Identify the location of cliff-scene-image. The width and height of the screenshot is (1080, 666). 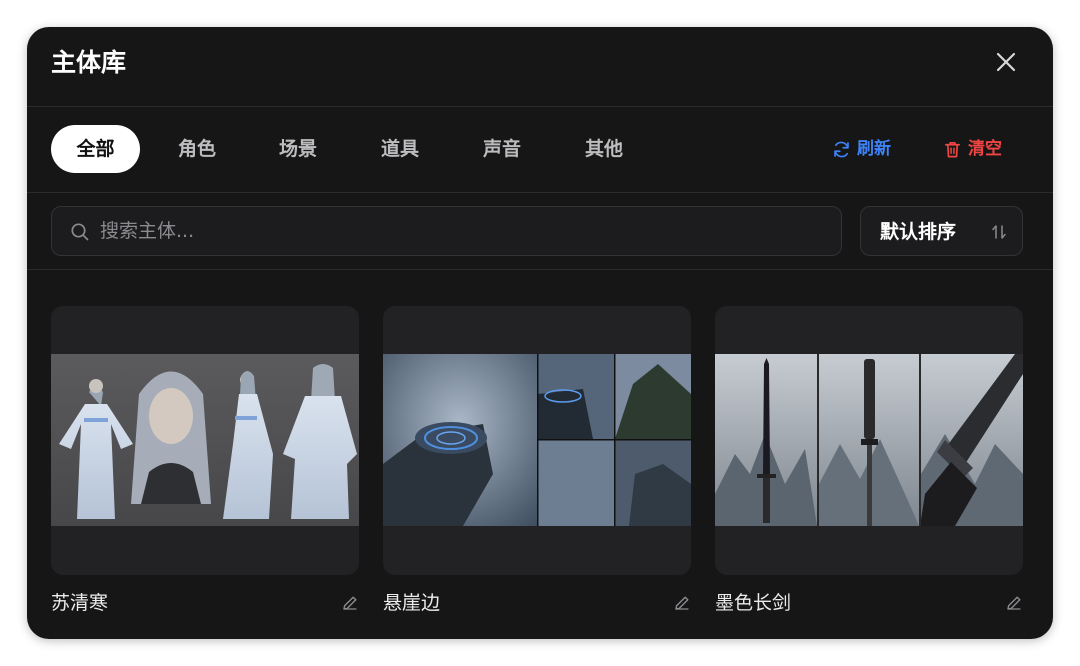
(537, 440).